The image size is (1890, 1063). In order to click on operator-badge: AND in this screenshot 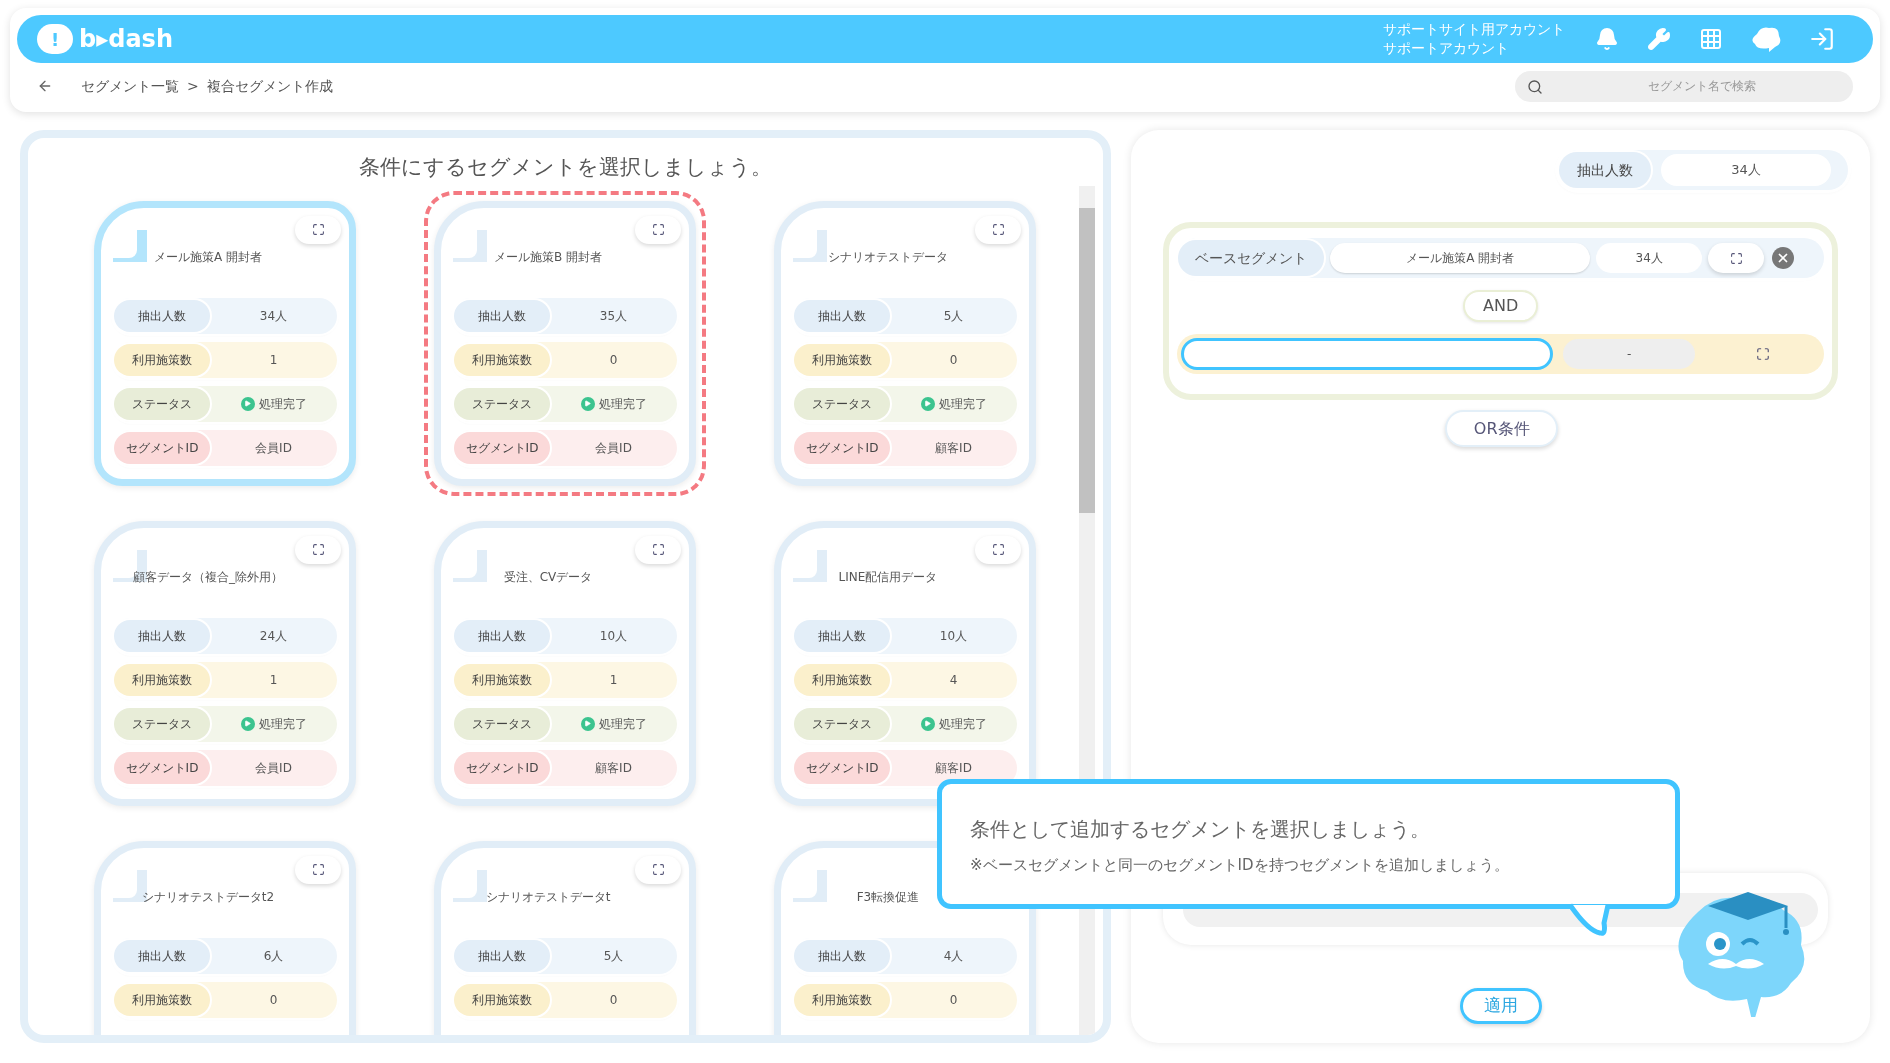, I will do `click(1501, 306)`.